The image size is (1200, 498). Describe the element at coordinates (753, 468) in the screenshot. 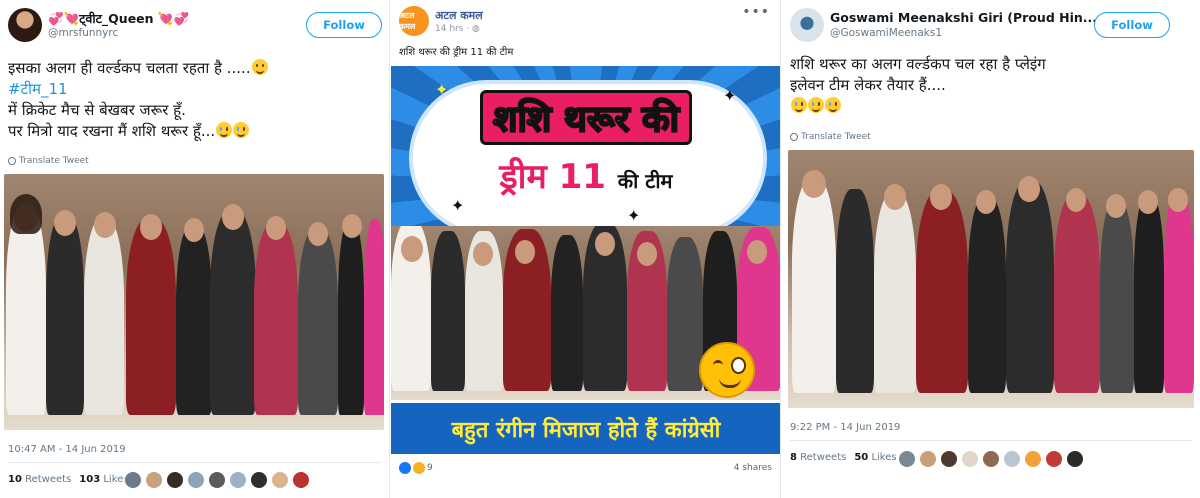

I see `shares-count: 4 shares` at that location.